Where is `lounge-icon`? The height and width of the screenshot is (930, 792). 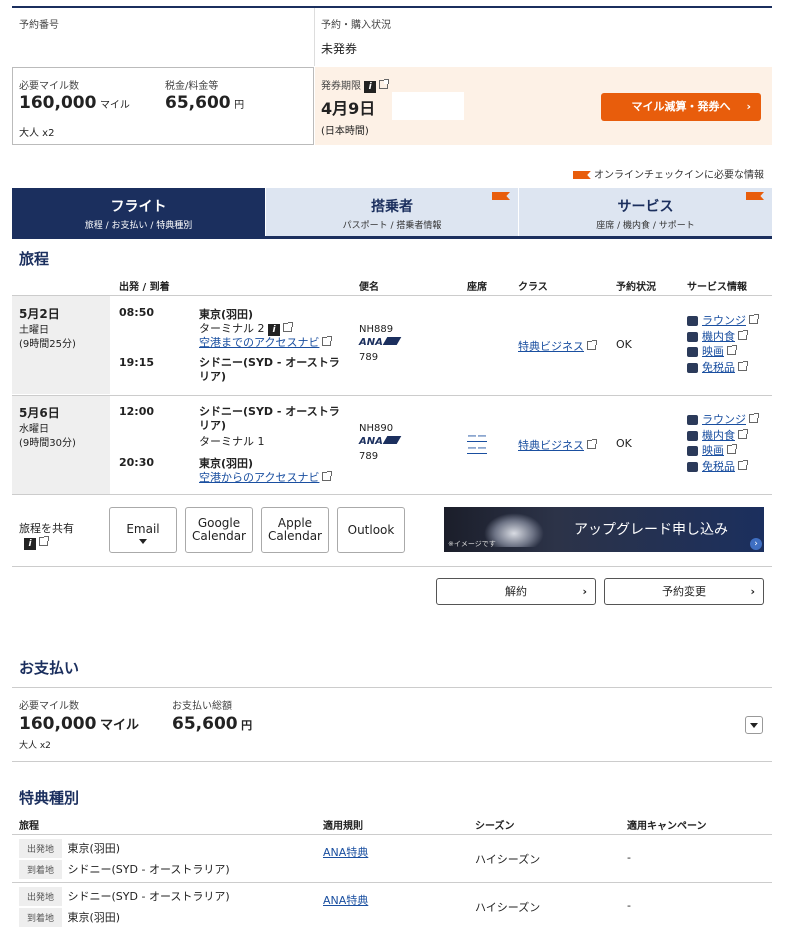 lounge-icon is located at coordinates (692, 321).